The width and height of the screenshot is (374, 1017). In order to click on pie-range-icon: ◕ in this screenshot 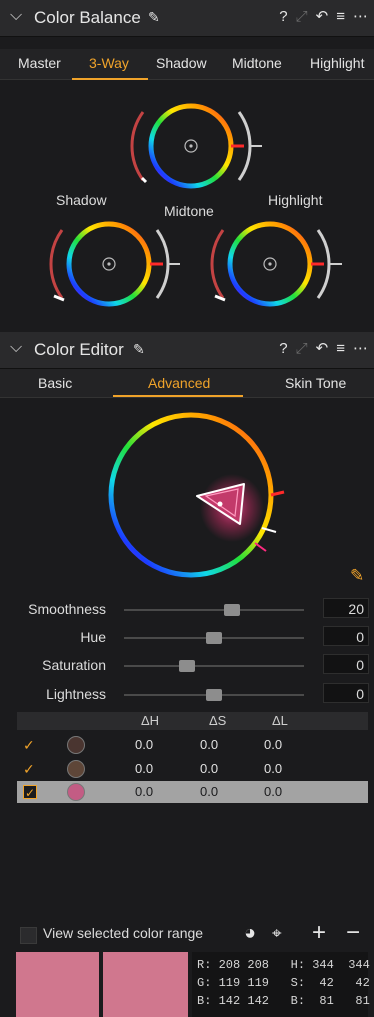, I will do `click(250, 933)`.